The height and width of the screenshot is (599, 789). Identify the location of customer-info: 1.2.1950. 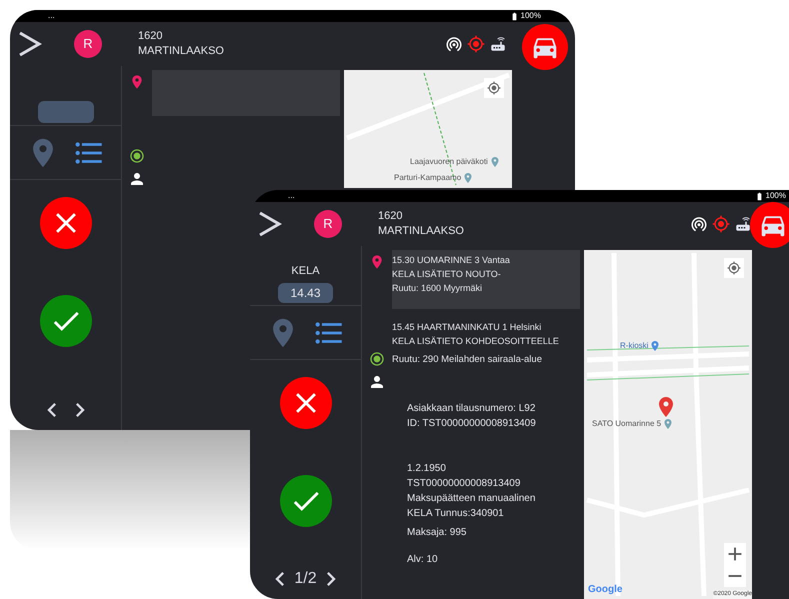
(427, 469).